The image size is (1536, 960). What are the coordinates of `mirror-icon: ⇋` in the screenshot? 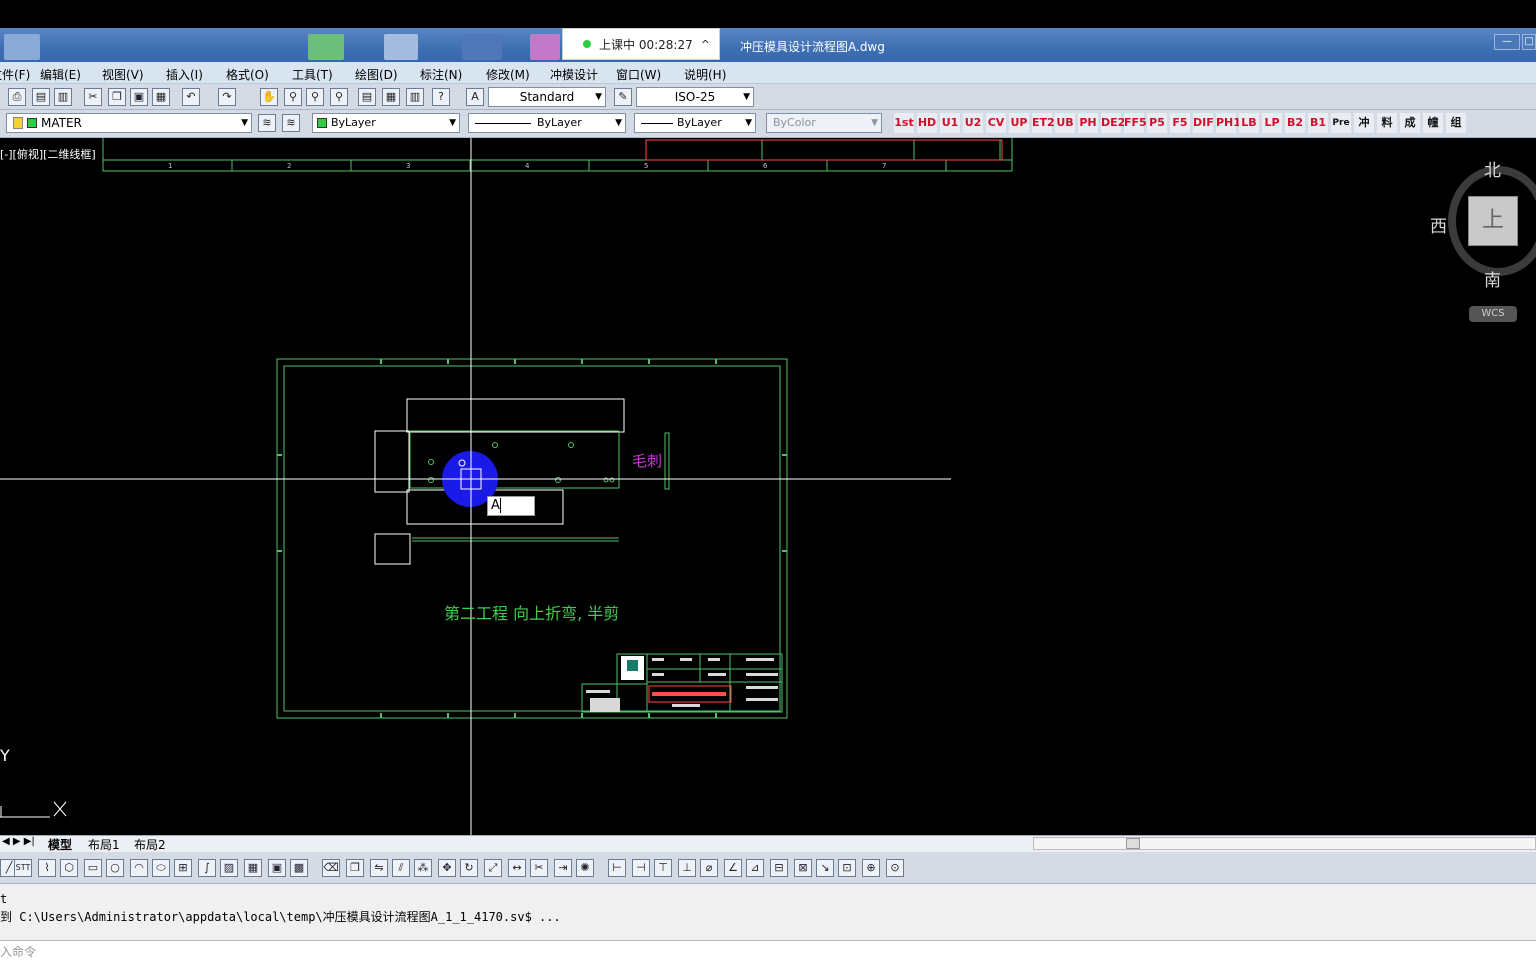 It's located at (379, 868).